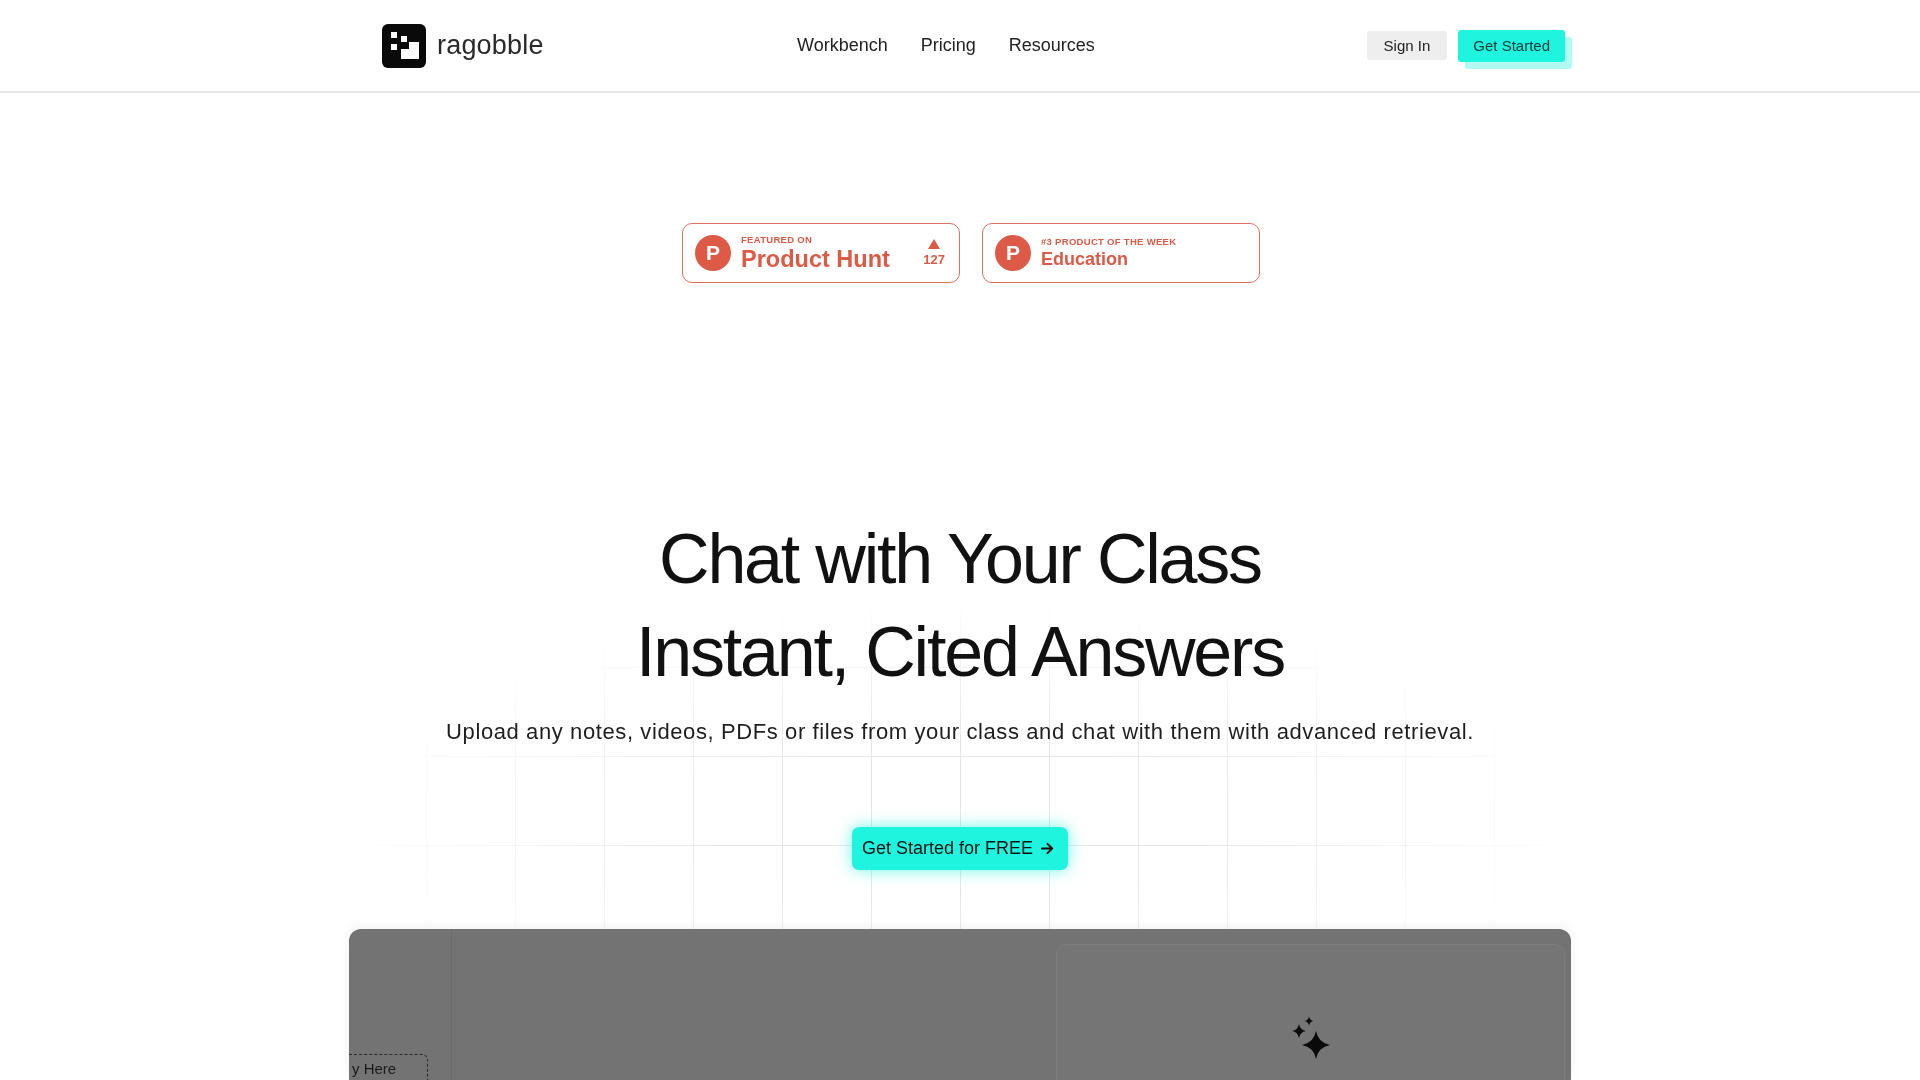 The width and height of the screenshot is (1920, 1080). Describe the element at coordinates (777, 240) in the screenshot. I see `badge-kicker: FEATURED ON` at that location.